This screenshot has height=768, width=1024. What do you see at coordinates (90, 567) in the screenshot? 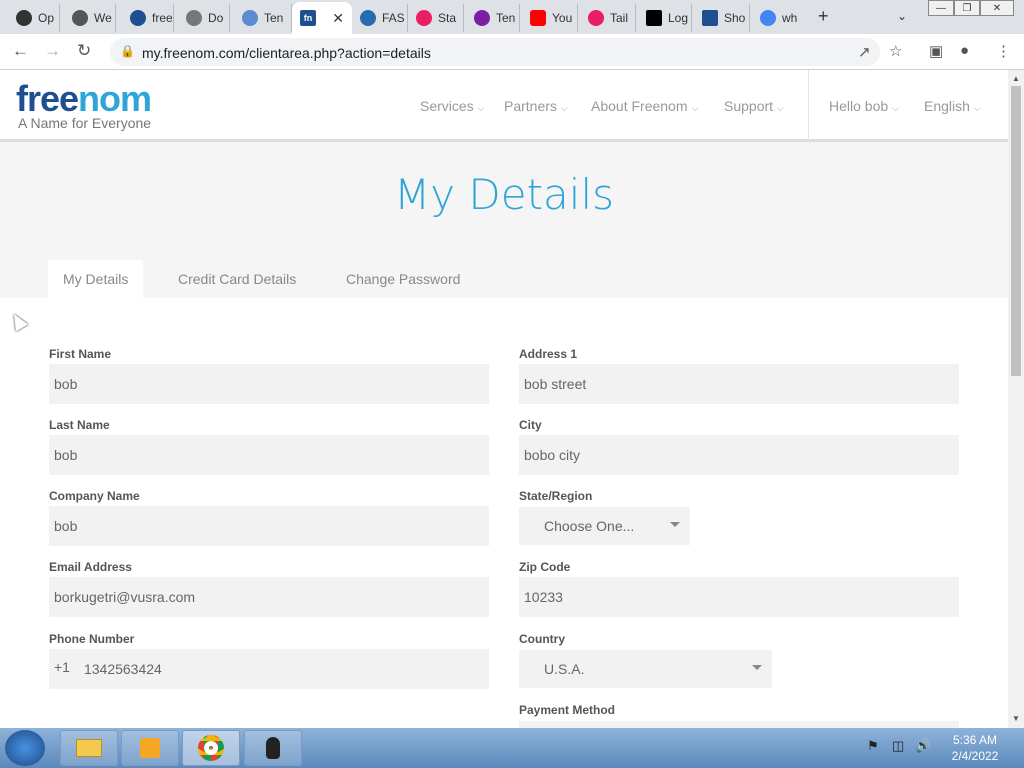
I see `email-label: Email Address` at bounding box center [90, 567].